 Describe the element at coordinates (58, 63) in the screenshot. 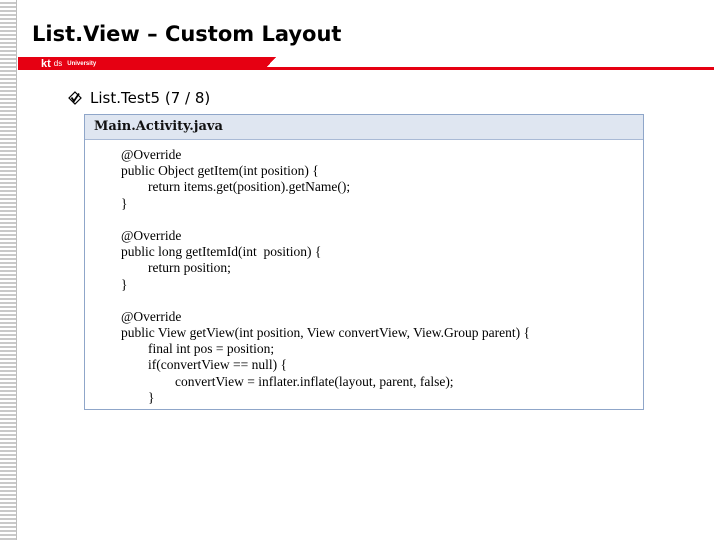

I see `logo-ds-text: ds` at that location.